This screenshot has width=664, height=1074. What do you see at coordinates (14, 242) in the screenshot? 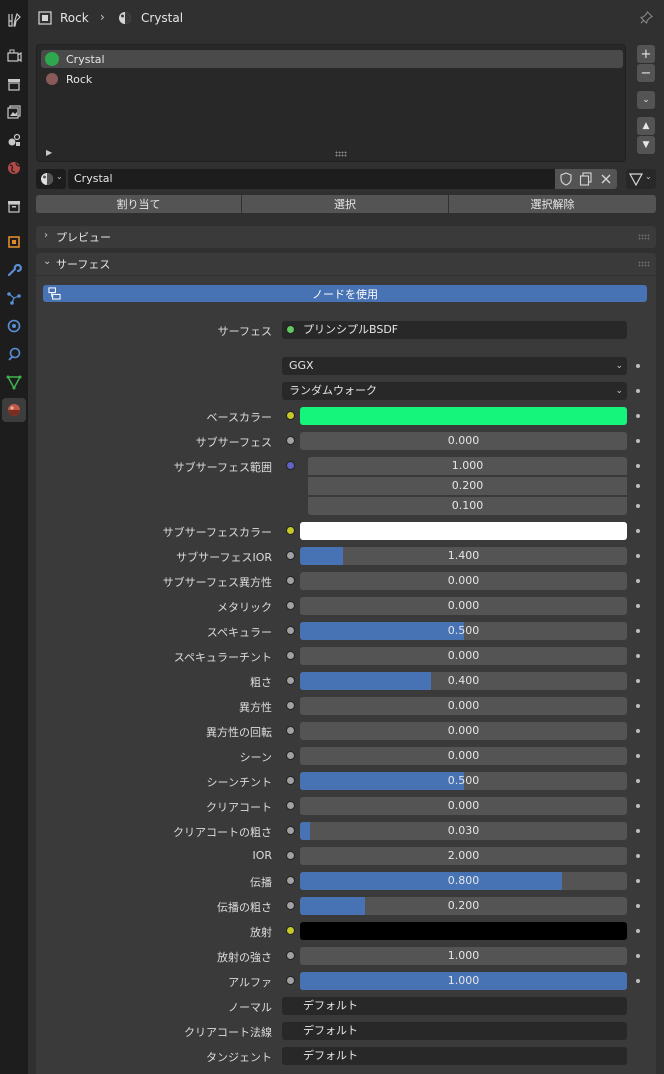
I see `object-tab` at bounding box center [14, 242].